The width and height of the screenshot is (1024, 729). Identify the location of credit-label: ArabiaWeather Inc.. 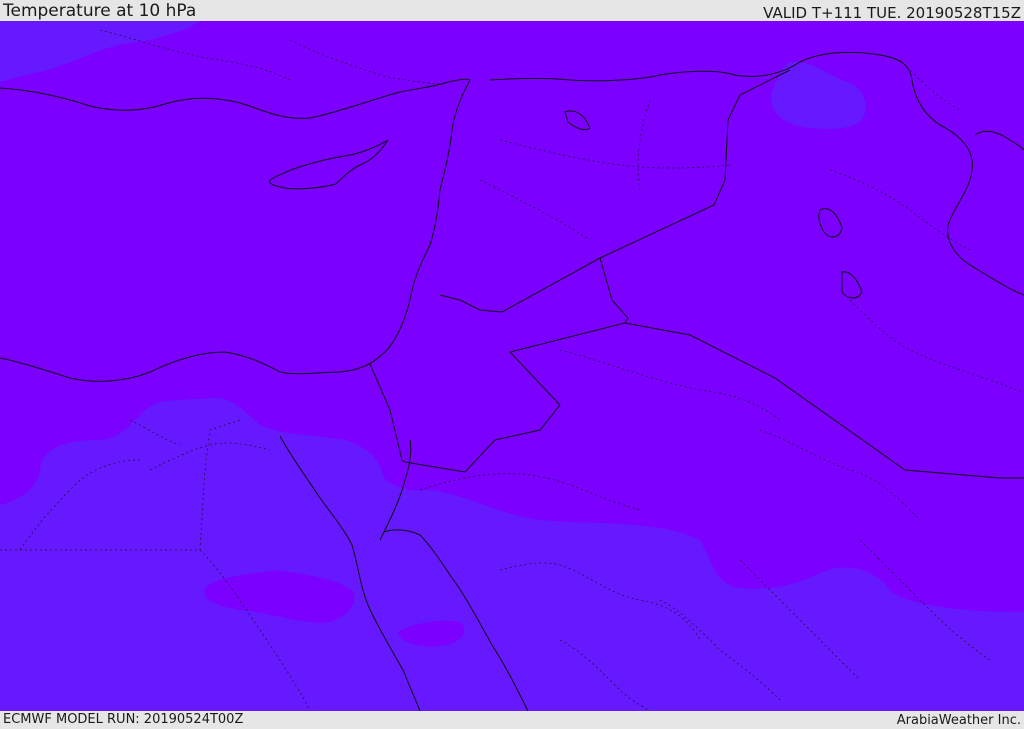
(958, 720).